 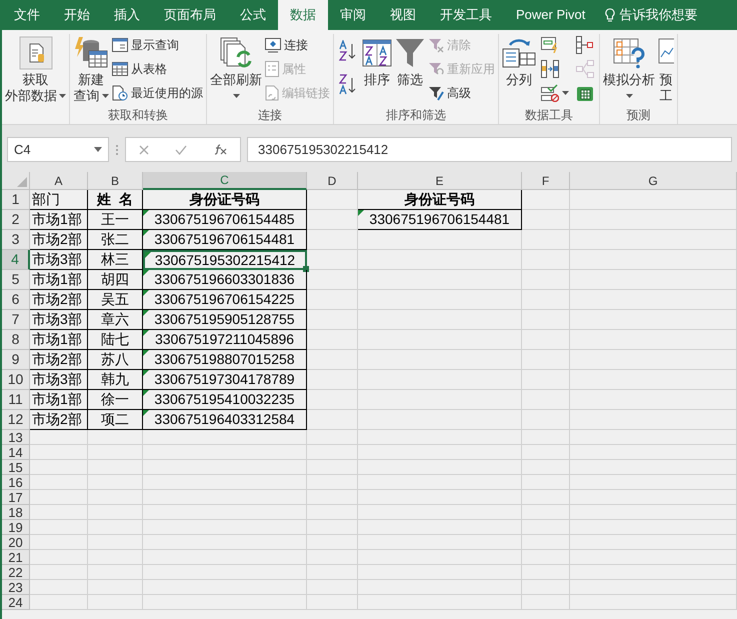 What do you see at coordinates (127, 15) in the screenshot?
I see `ribbon-tab: 插入` at bounding box center [127, 15].